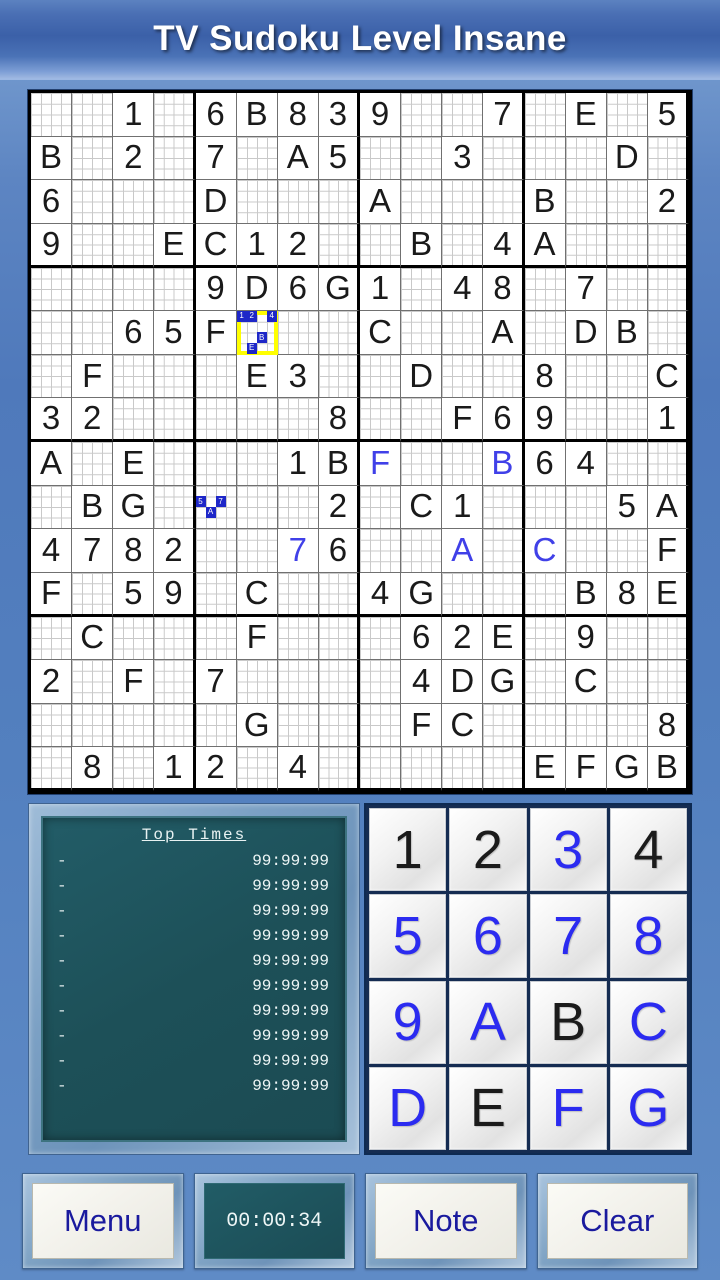  Describe the element at coordinates (52, 464) in the screenshot. I see `sudoku-cell: A` at that location.